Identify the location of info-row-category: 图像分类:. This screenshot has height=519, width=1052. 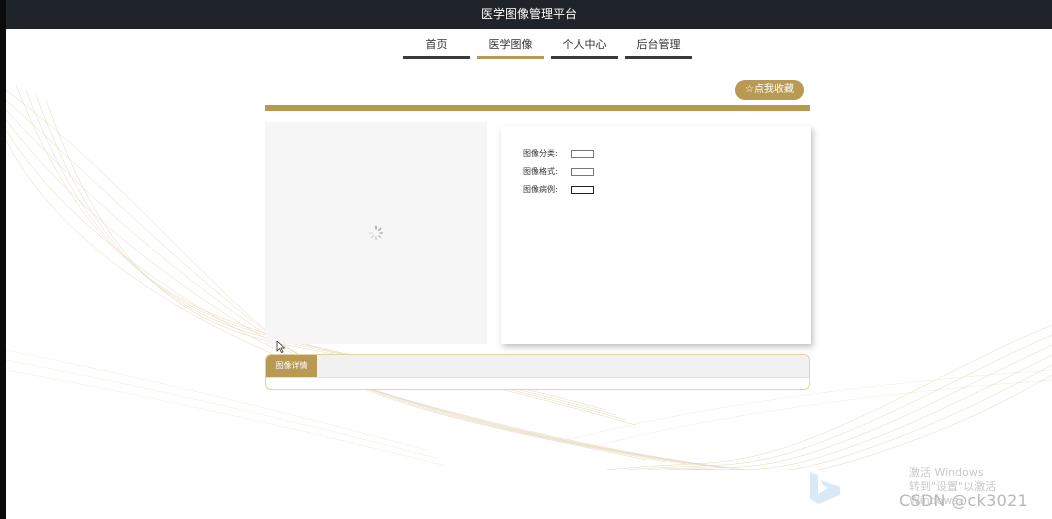
(558, 153).